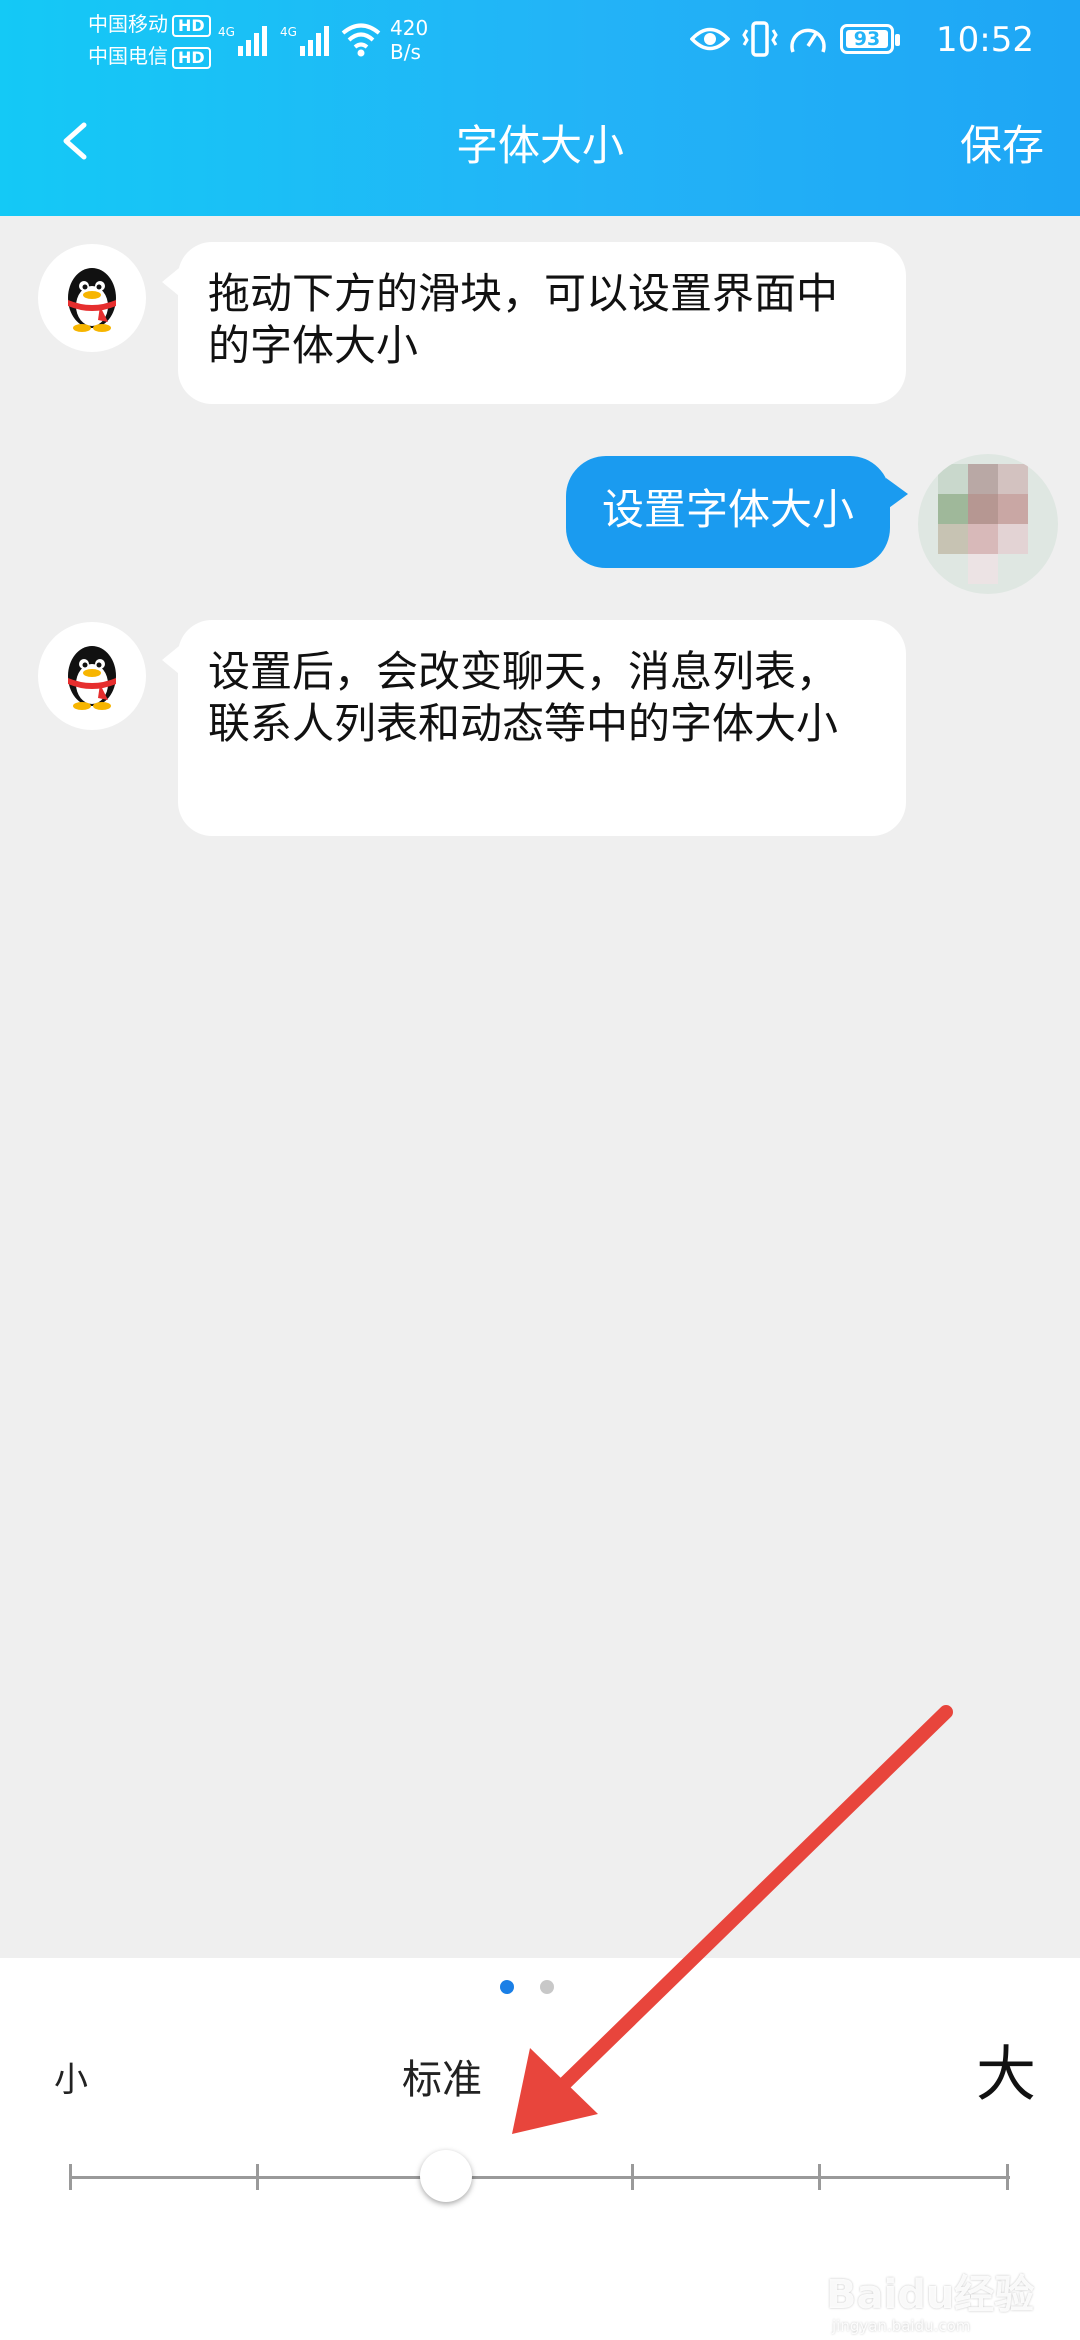  What do you see at coordinates (409, 28) in the screenshot?
I see `speed-value: 420` at bounding box center [409, 28].